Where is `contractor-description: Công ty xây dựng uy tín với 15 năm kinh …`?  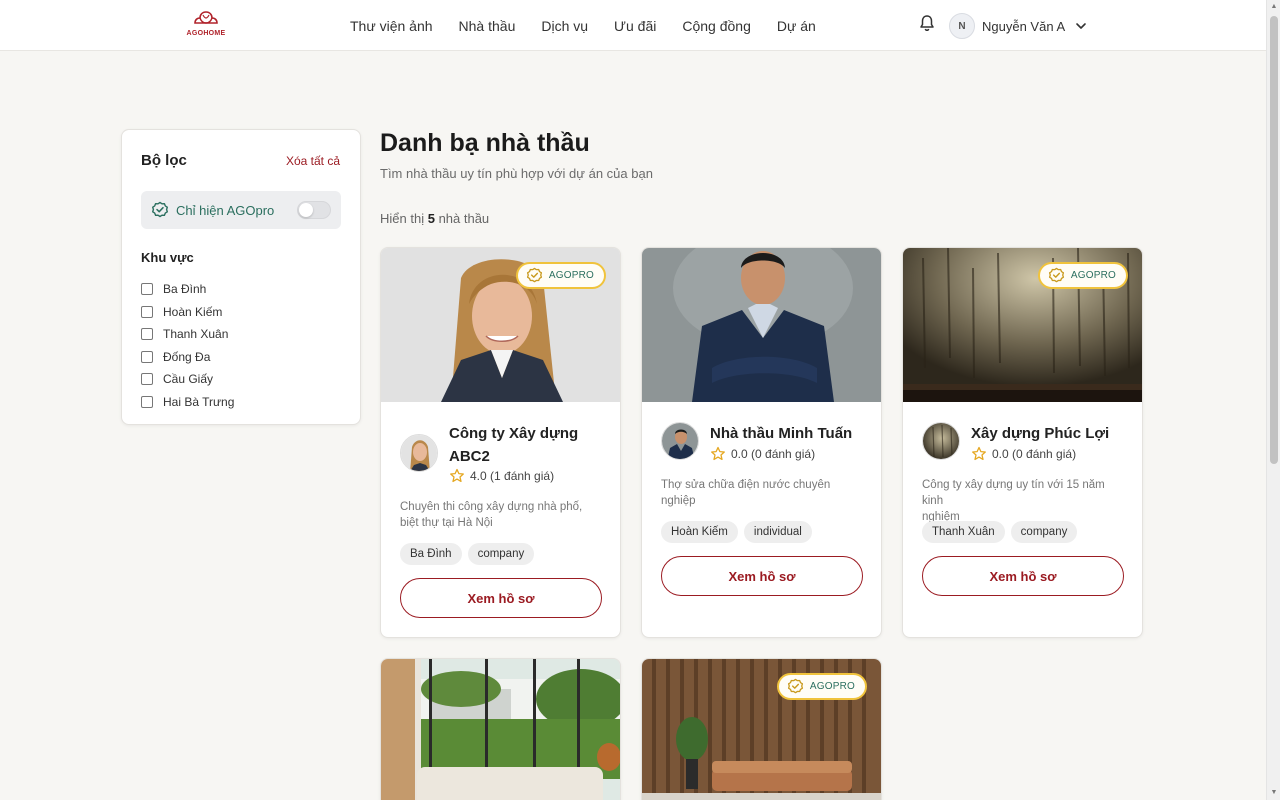
contractor-description: Công ty xây dựng uy tín với 15 năm kinh … is located at coordinates (1022, 501).